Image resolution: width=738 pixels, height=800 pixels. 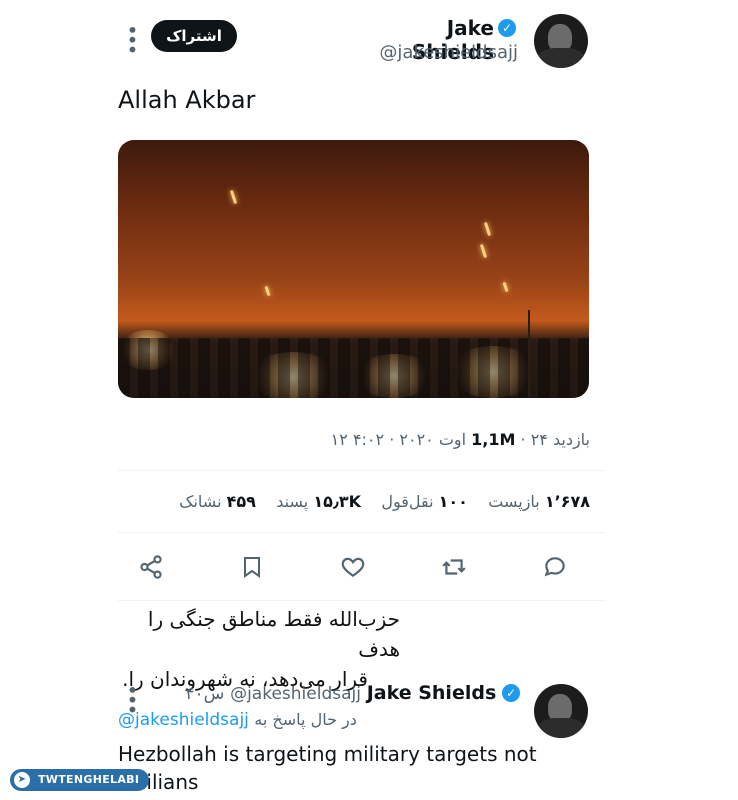 I want to click on reply-button, so click(x=555, y=567).